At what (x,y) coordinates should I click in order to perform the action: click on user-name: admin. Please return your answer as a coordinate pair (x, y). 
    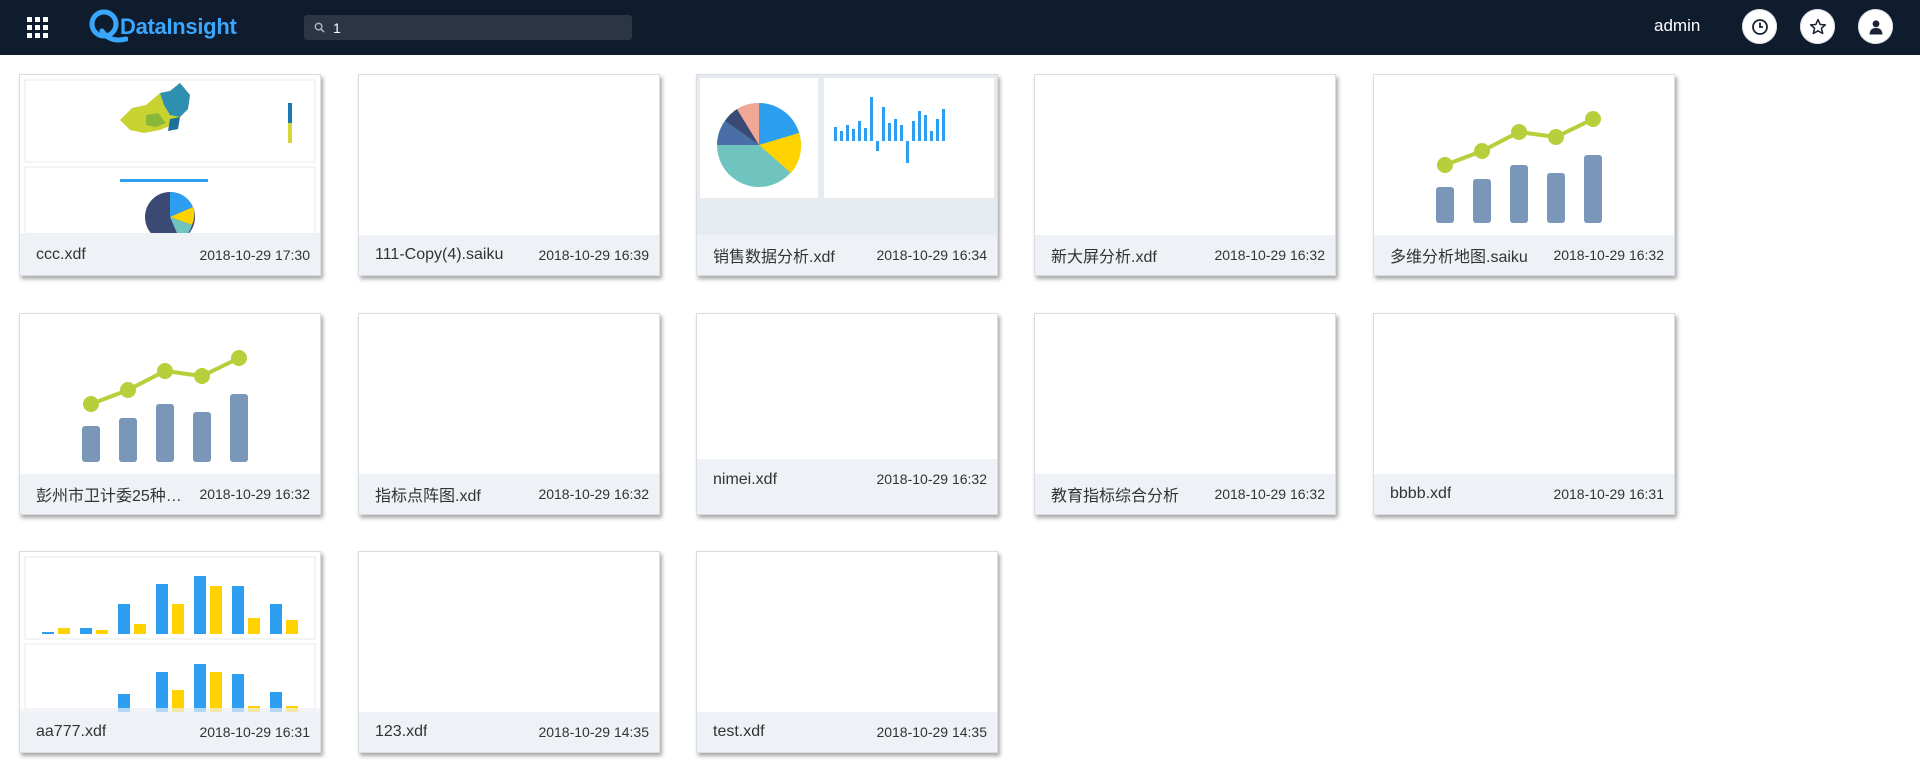
    Looking at the image, I should click on (1677, 26).